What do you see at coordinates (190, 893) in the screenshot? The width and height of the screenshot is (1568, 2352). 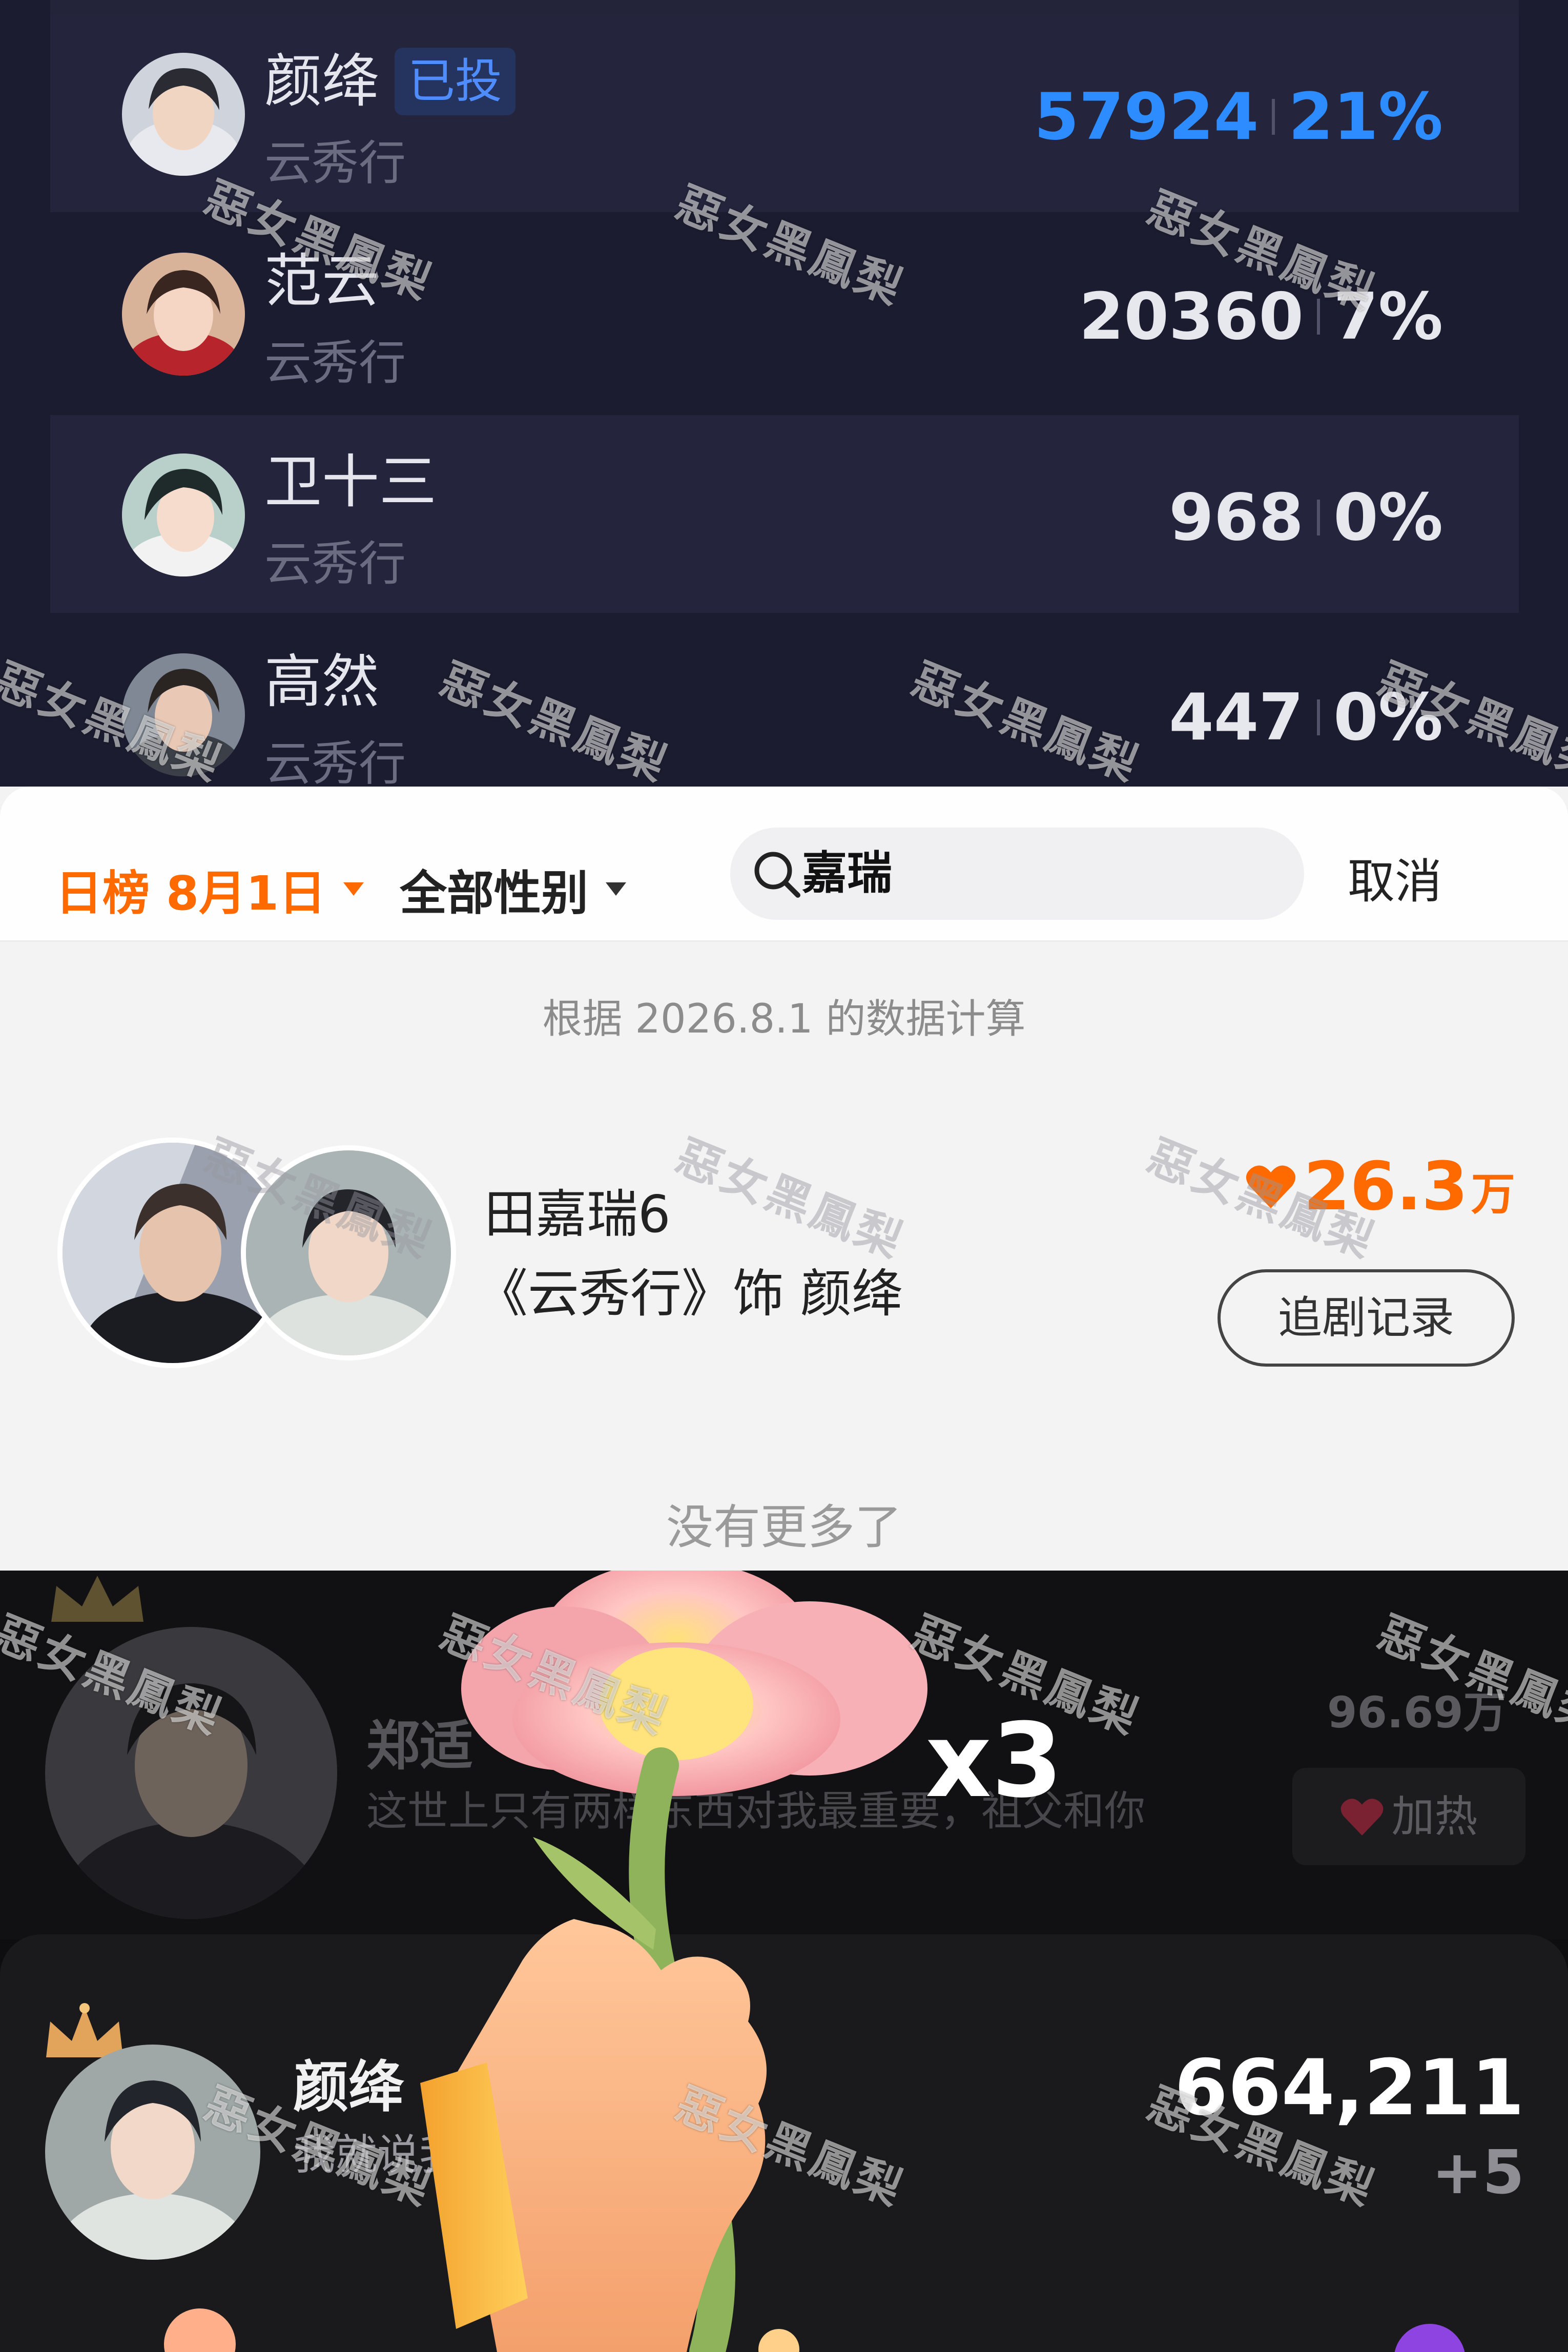 I see `date-filter-label: 日榜 8月1日` at bounding box center [190, 893].